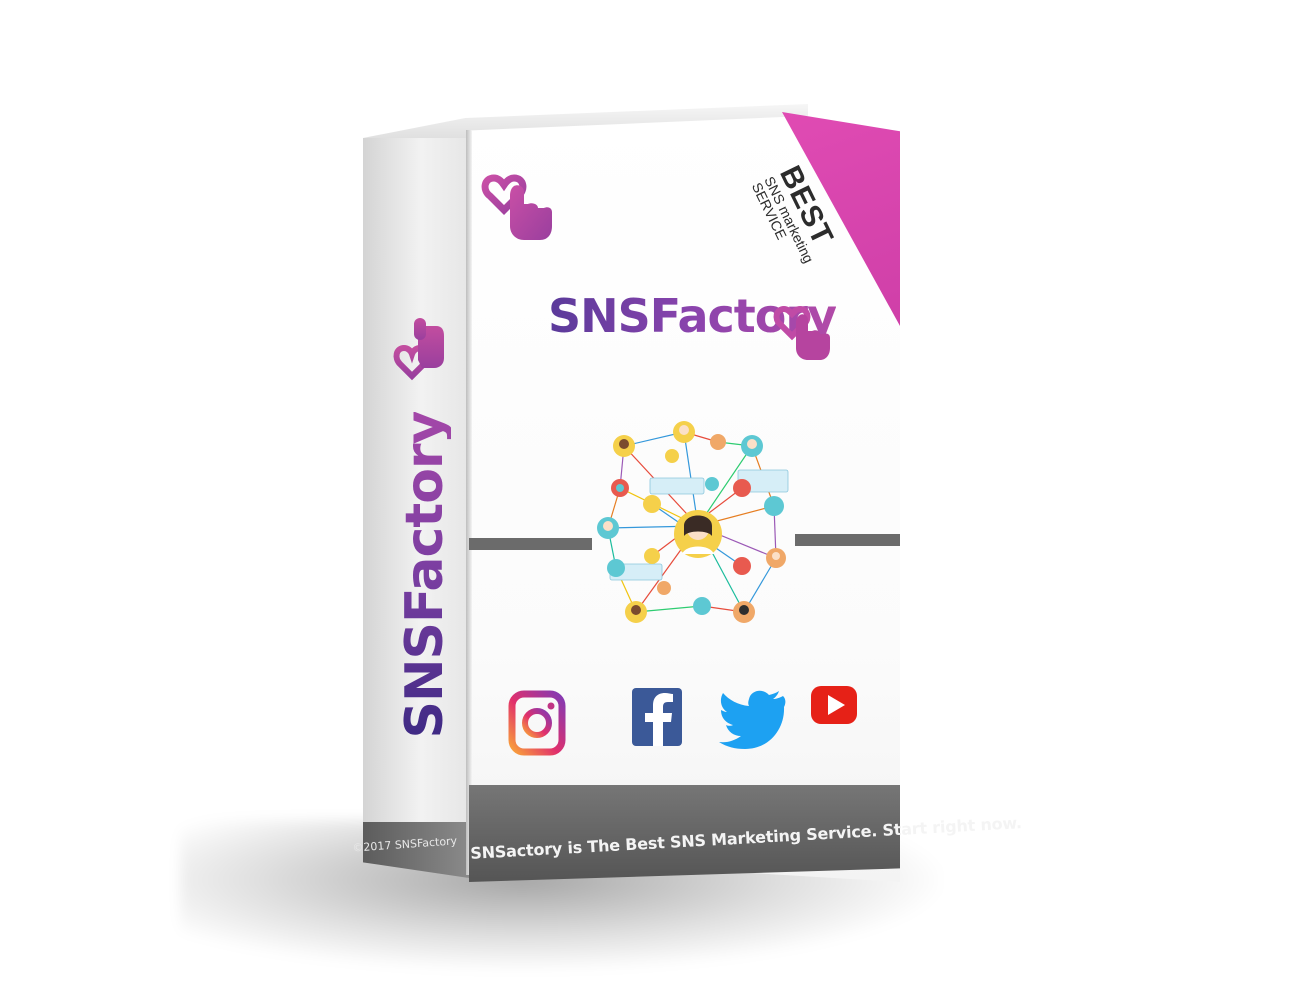  What do you see at coordinates (469, 502) in the screenshot?
I see `box-front-edge` at bounding box center [469, 502].